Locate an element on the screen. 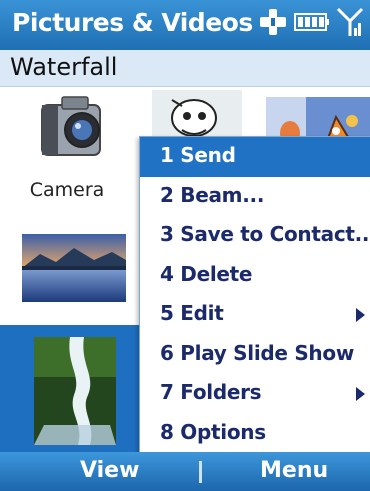 Image resolution: width=370 pixels, height=491 pixels. status-icons is located at coordinates (311, 24).